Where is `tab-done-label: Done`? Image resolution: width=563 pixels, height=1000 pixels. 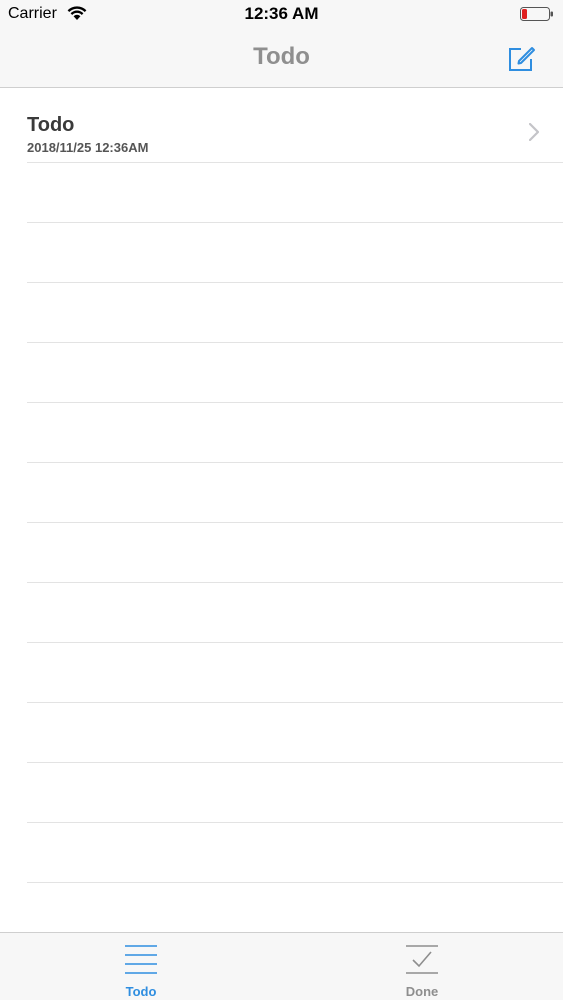
tab-done-label: Done is located at coordinates (422, 991).